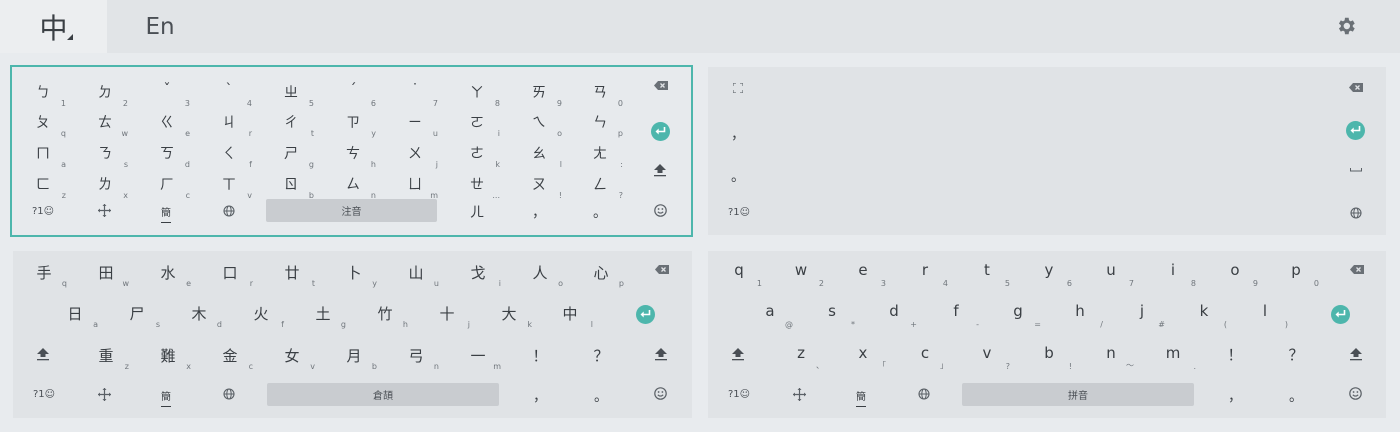 The image size is (1400, 432). I want to click on key-letter: 手q, so click(44, 272).